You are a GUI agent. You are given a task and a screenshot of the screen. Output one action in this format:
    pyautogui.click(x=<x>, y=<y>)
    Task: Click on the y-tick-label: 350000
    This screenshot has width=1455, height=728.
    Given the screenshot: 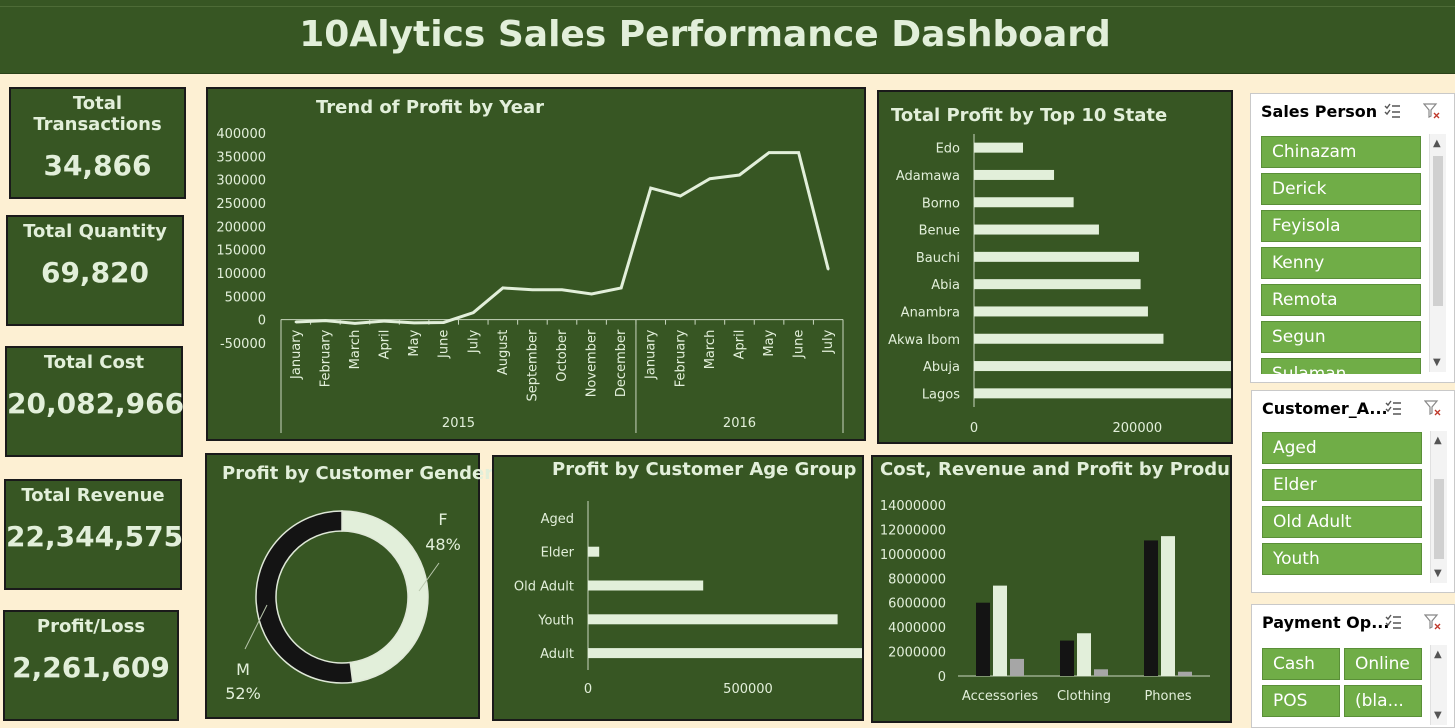 What is the action you would take?
    pyautogui.click(x=241, y=157)
    